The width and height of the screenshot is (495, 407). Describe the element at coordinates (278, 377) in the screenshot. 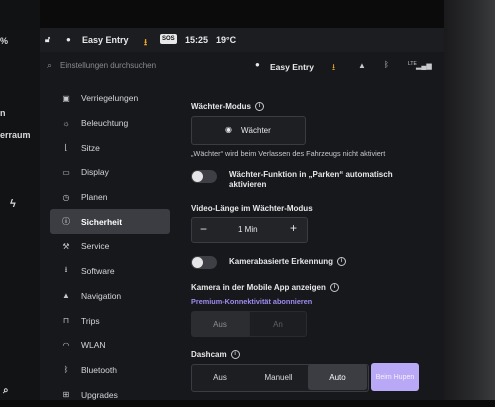

I see `dashcam-option-manuell: Manuell` at that location.